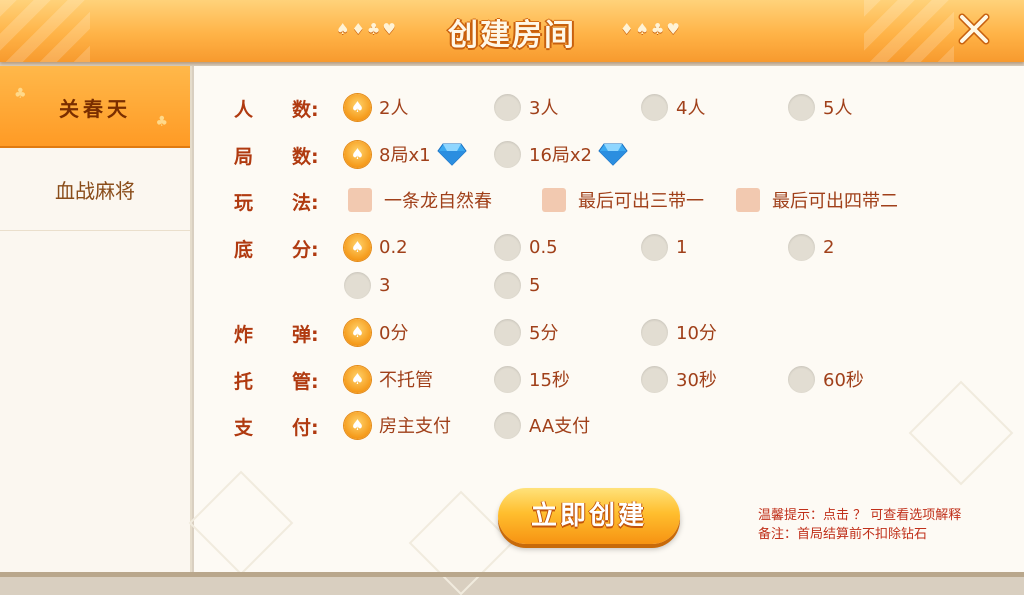  What do you see at coordinates (532, 379) in the screenshot?
I see `trustee-option-15s: 15秒` at bounding box center [532, 379].